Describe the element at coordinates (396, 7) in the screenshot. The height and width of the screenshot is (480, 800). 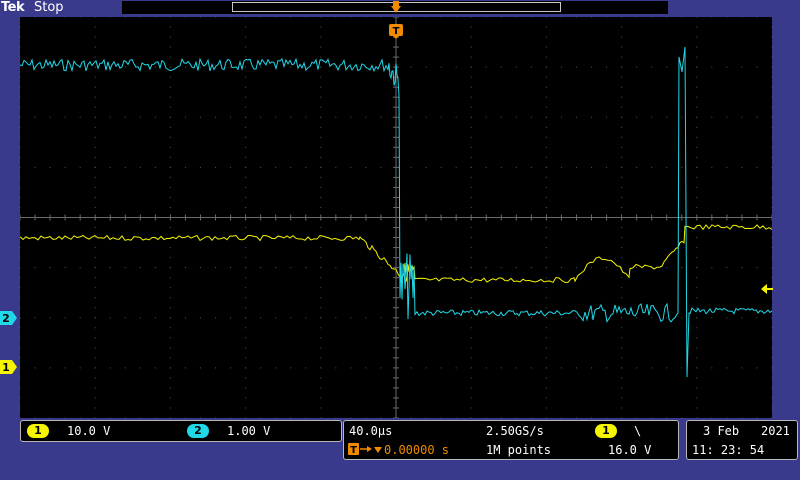
I see `trigger-position-indicator-icon` at that location.